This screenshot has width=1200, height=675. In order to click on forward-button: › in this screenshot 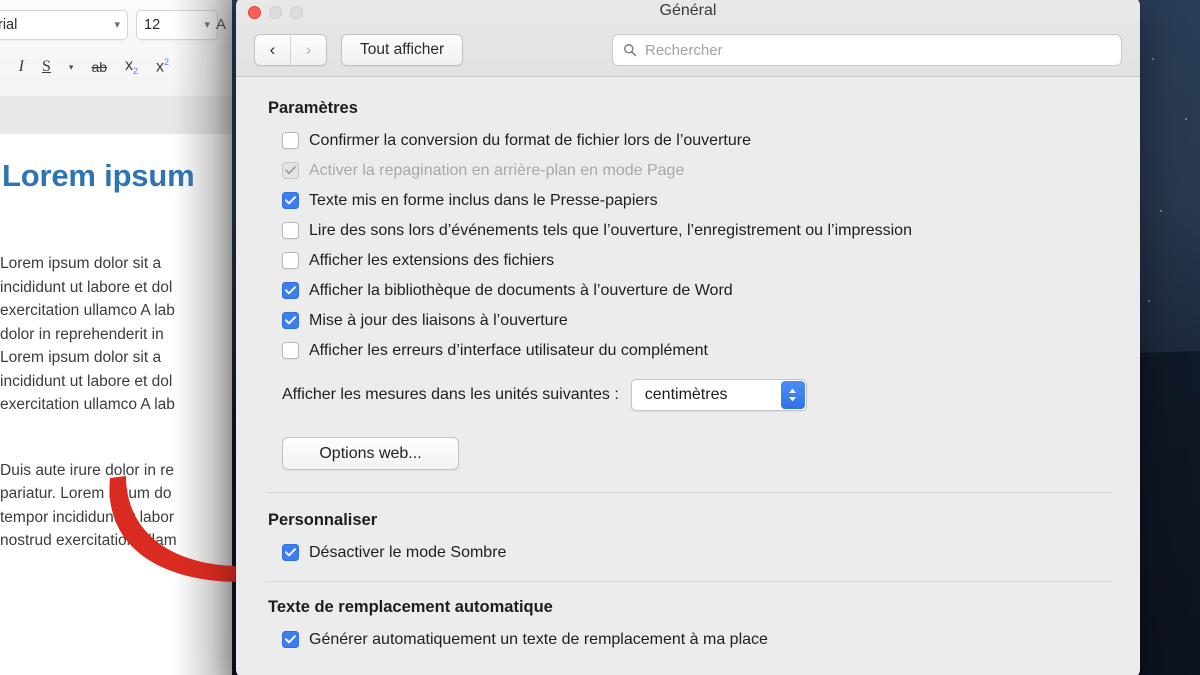, I will do `click(308, 50)`.